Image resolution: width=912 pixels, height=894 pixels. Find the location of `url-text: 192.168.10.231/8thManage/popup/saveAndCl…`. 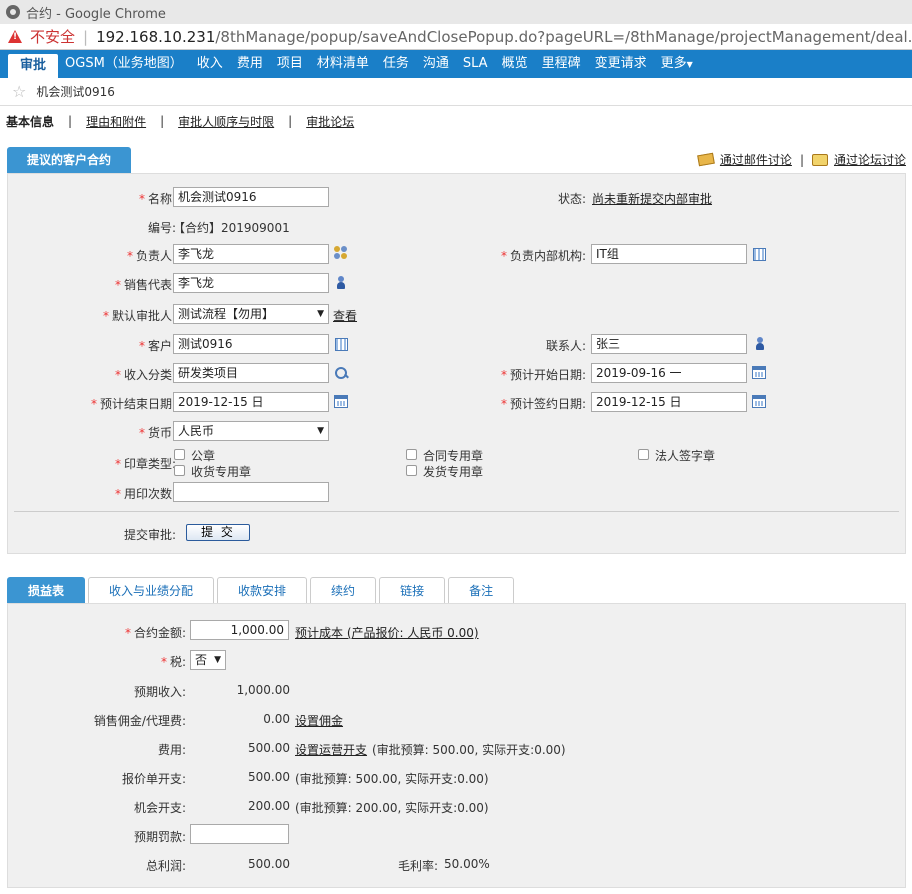

url-text: 192.168.10.231/8thManage/popup/saveAndCl… is located at coordinates (504, 37).